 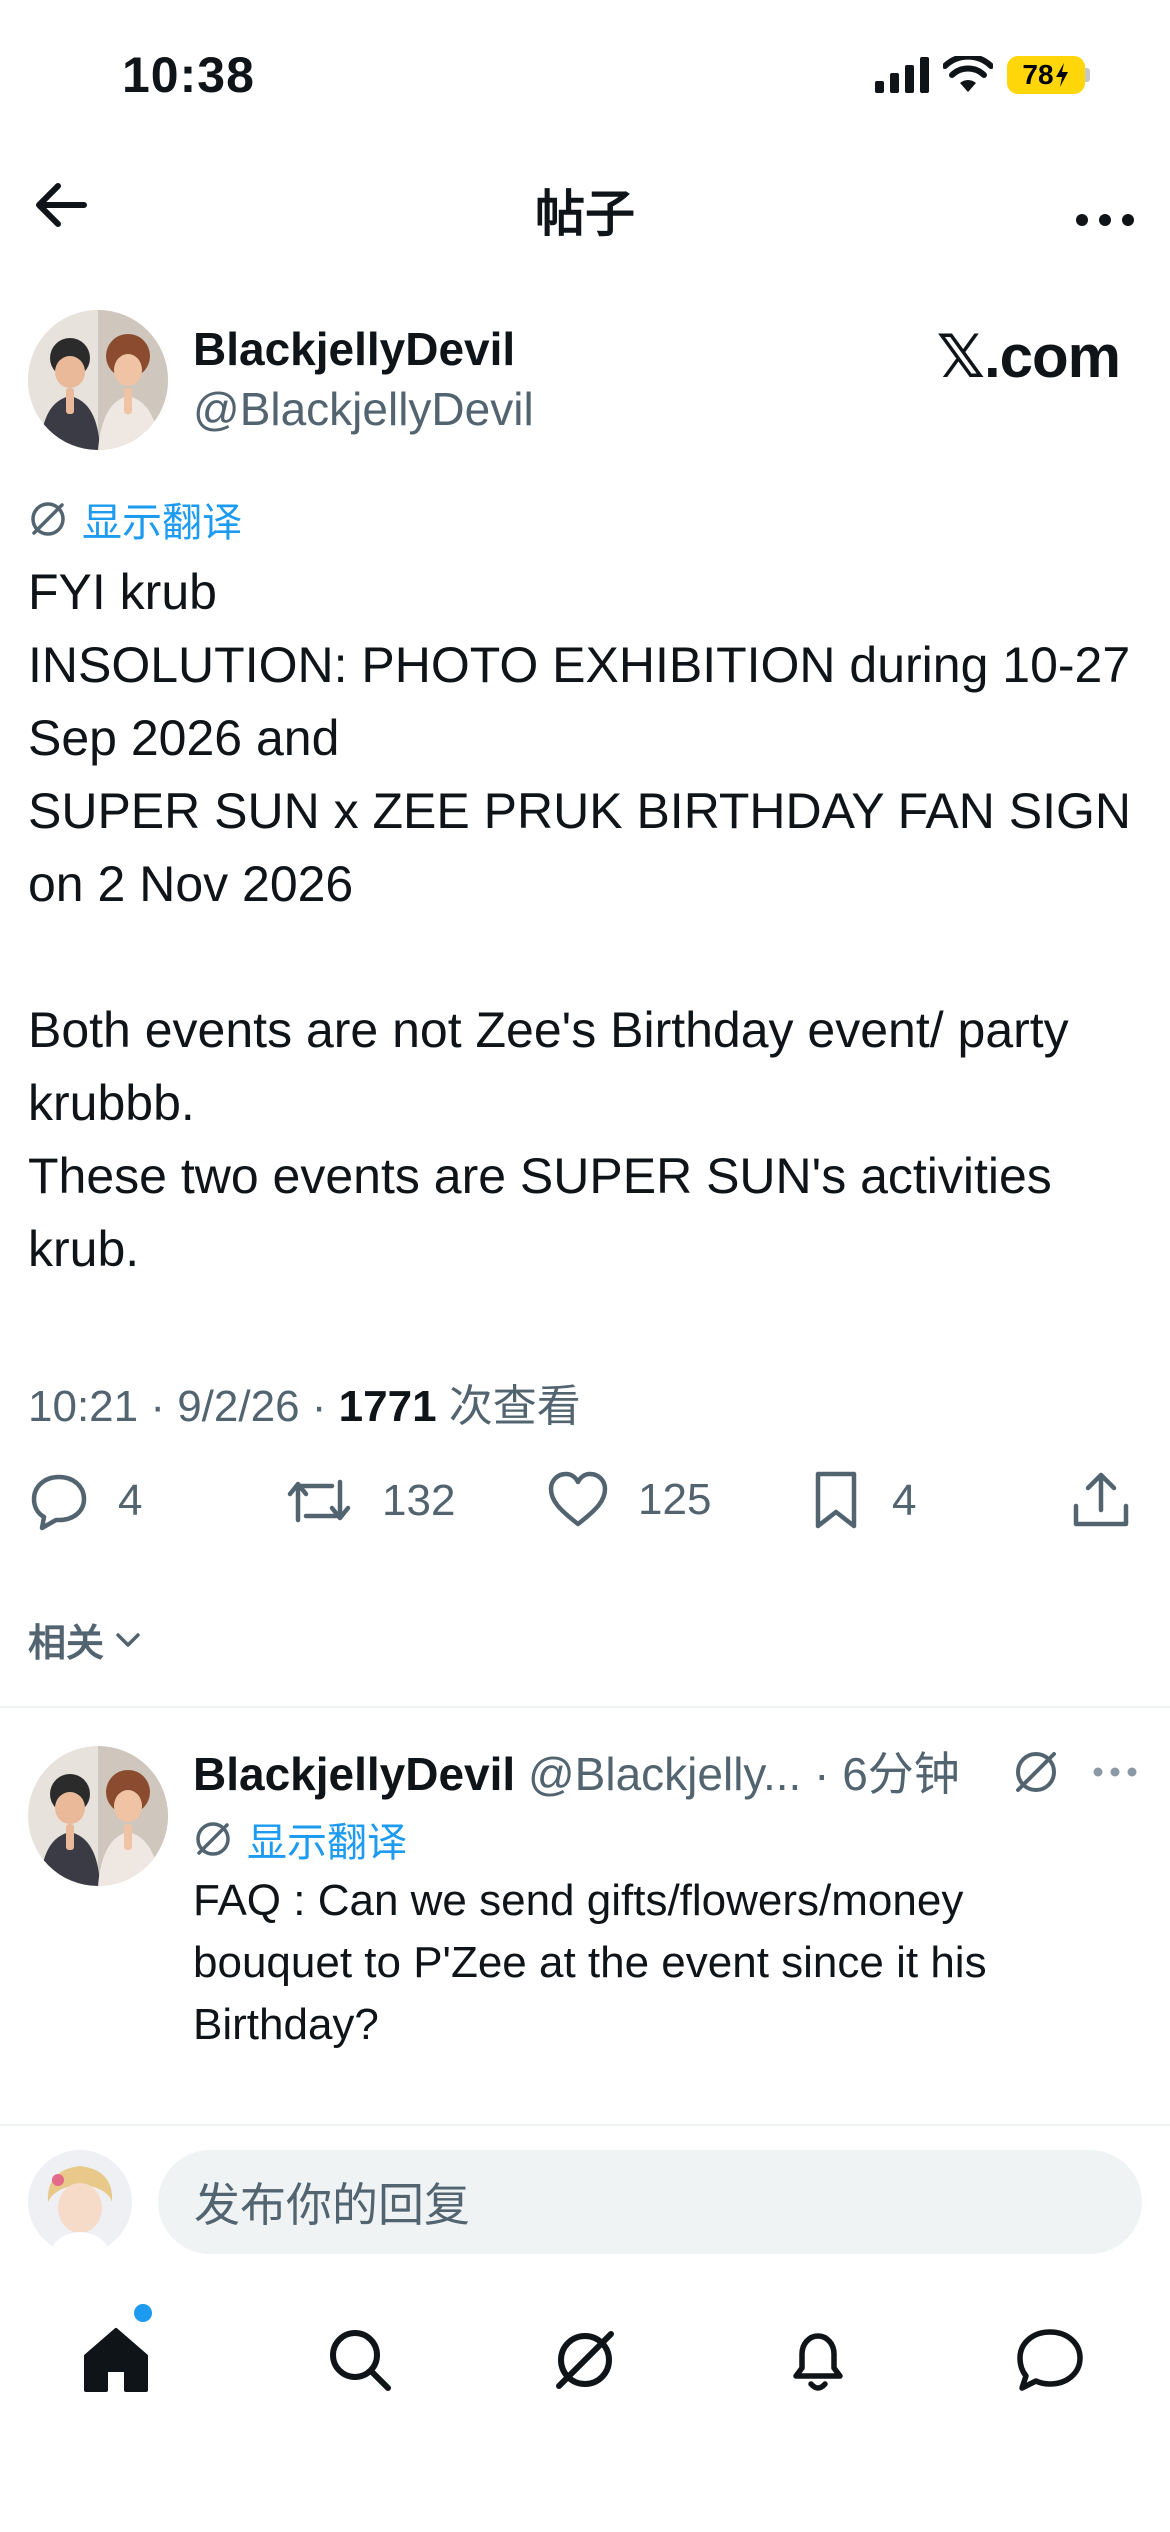 I want to click on battery-level: 78, so click(x=1038, y=74).